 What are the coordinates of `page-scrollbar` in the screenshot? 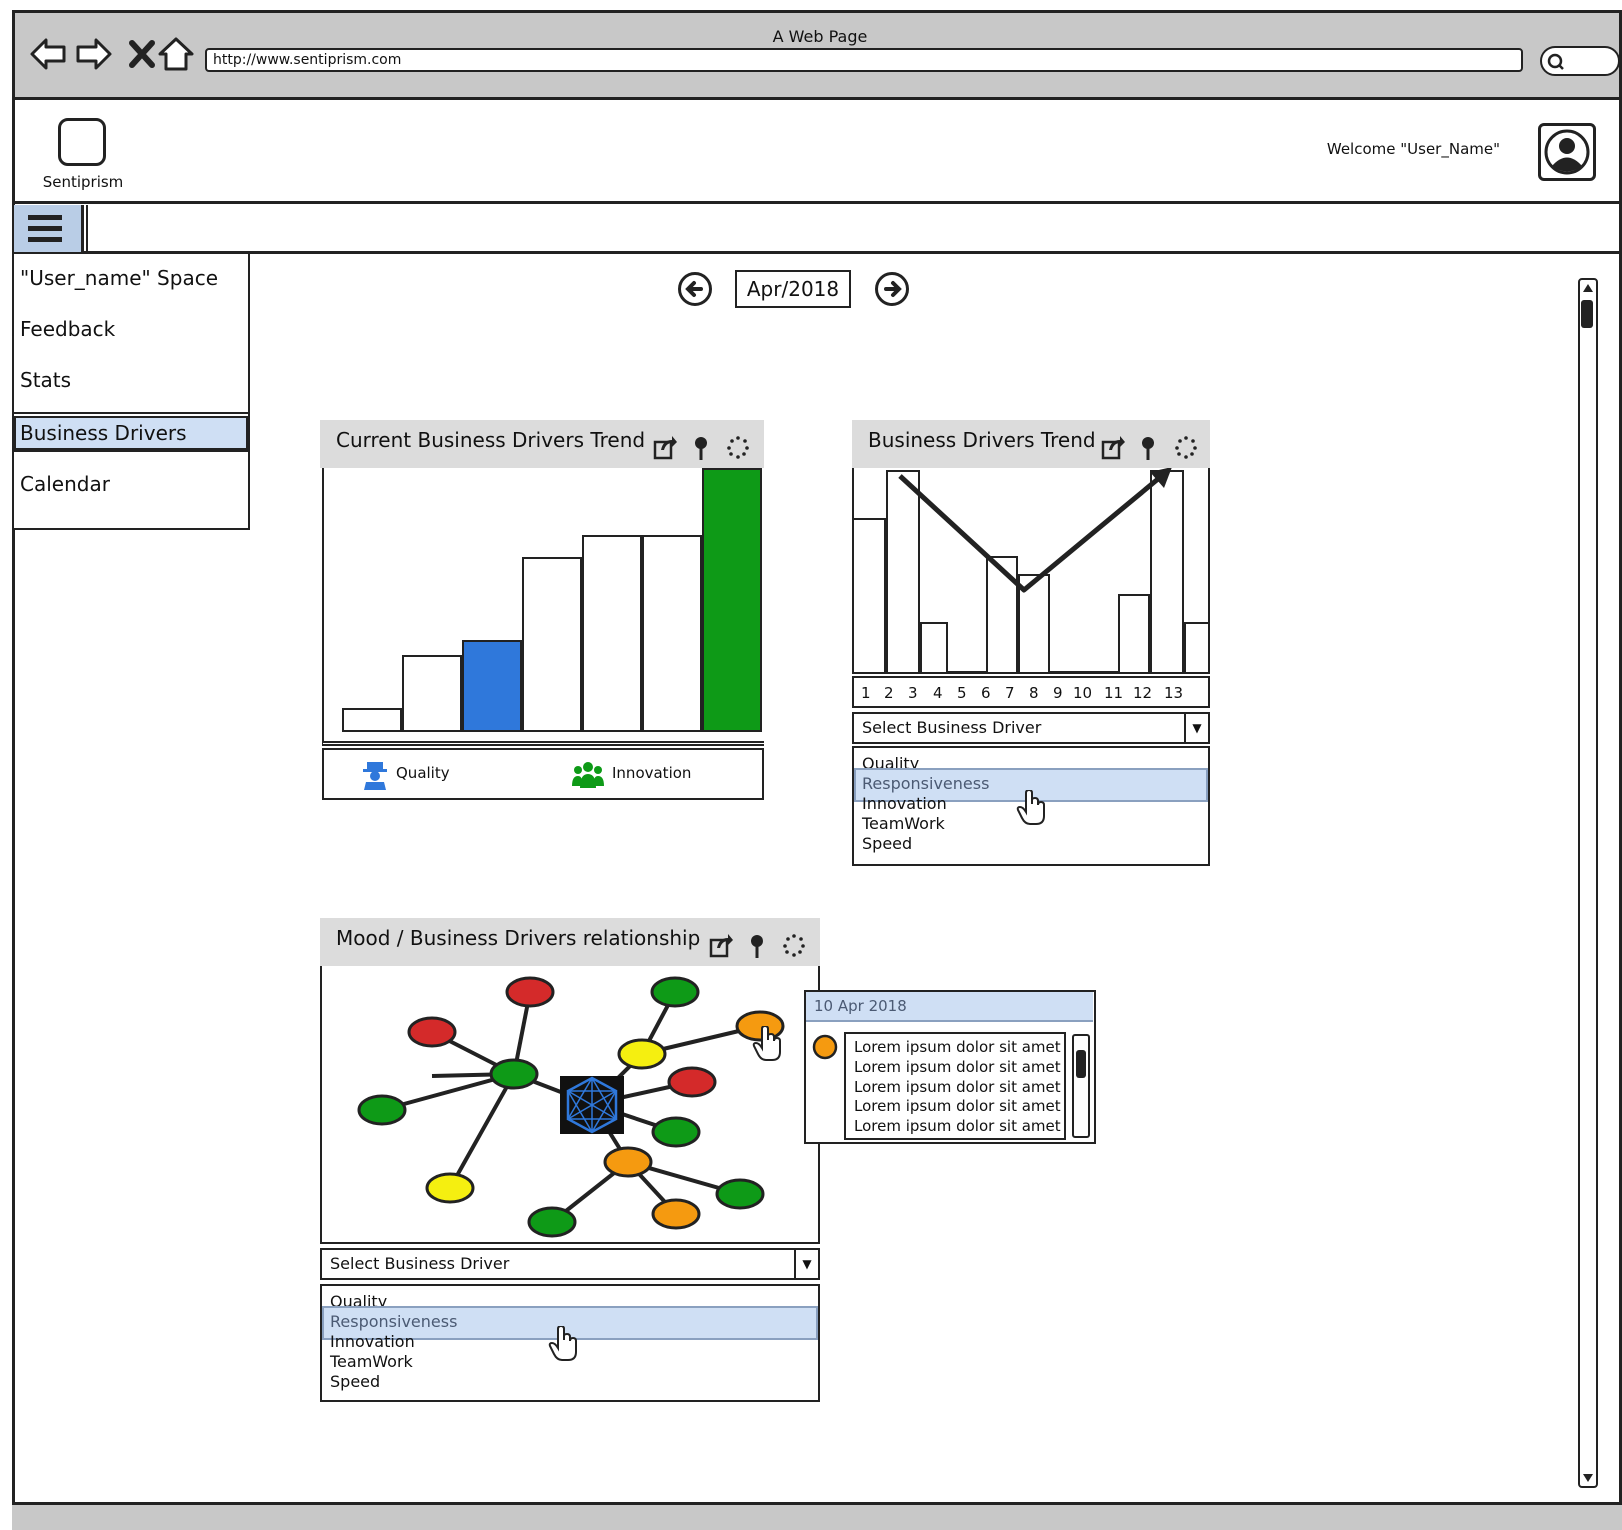 It's located at (1588, 883).